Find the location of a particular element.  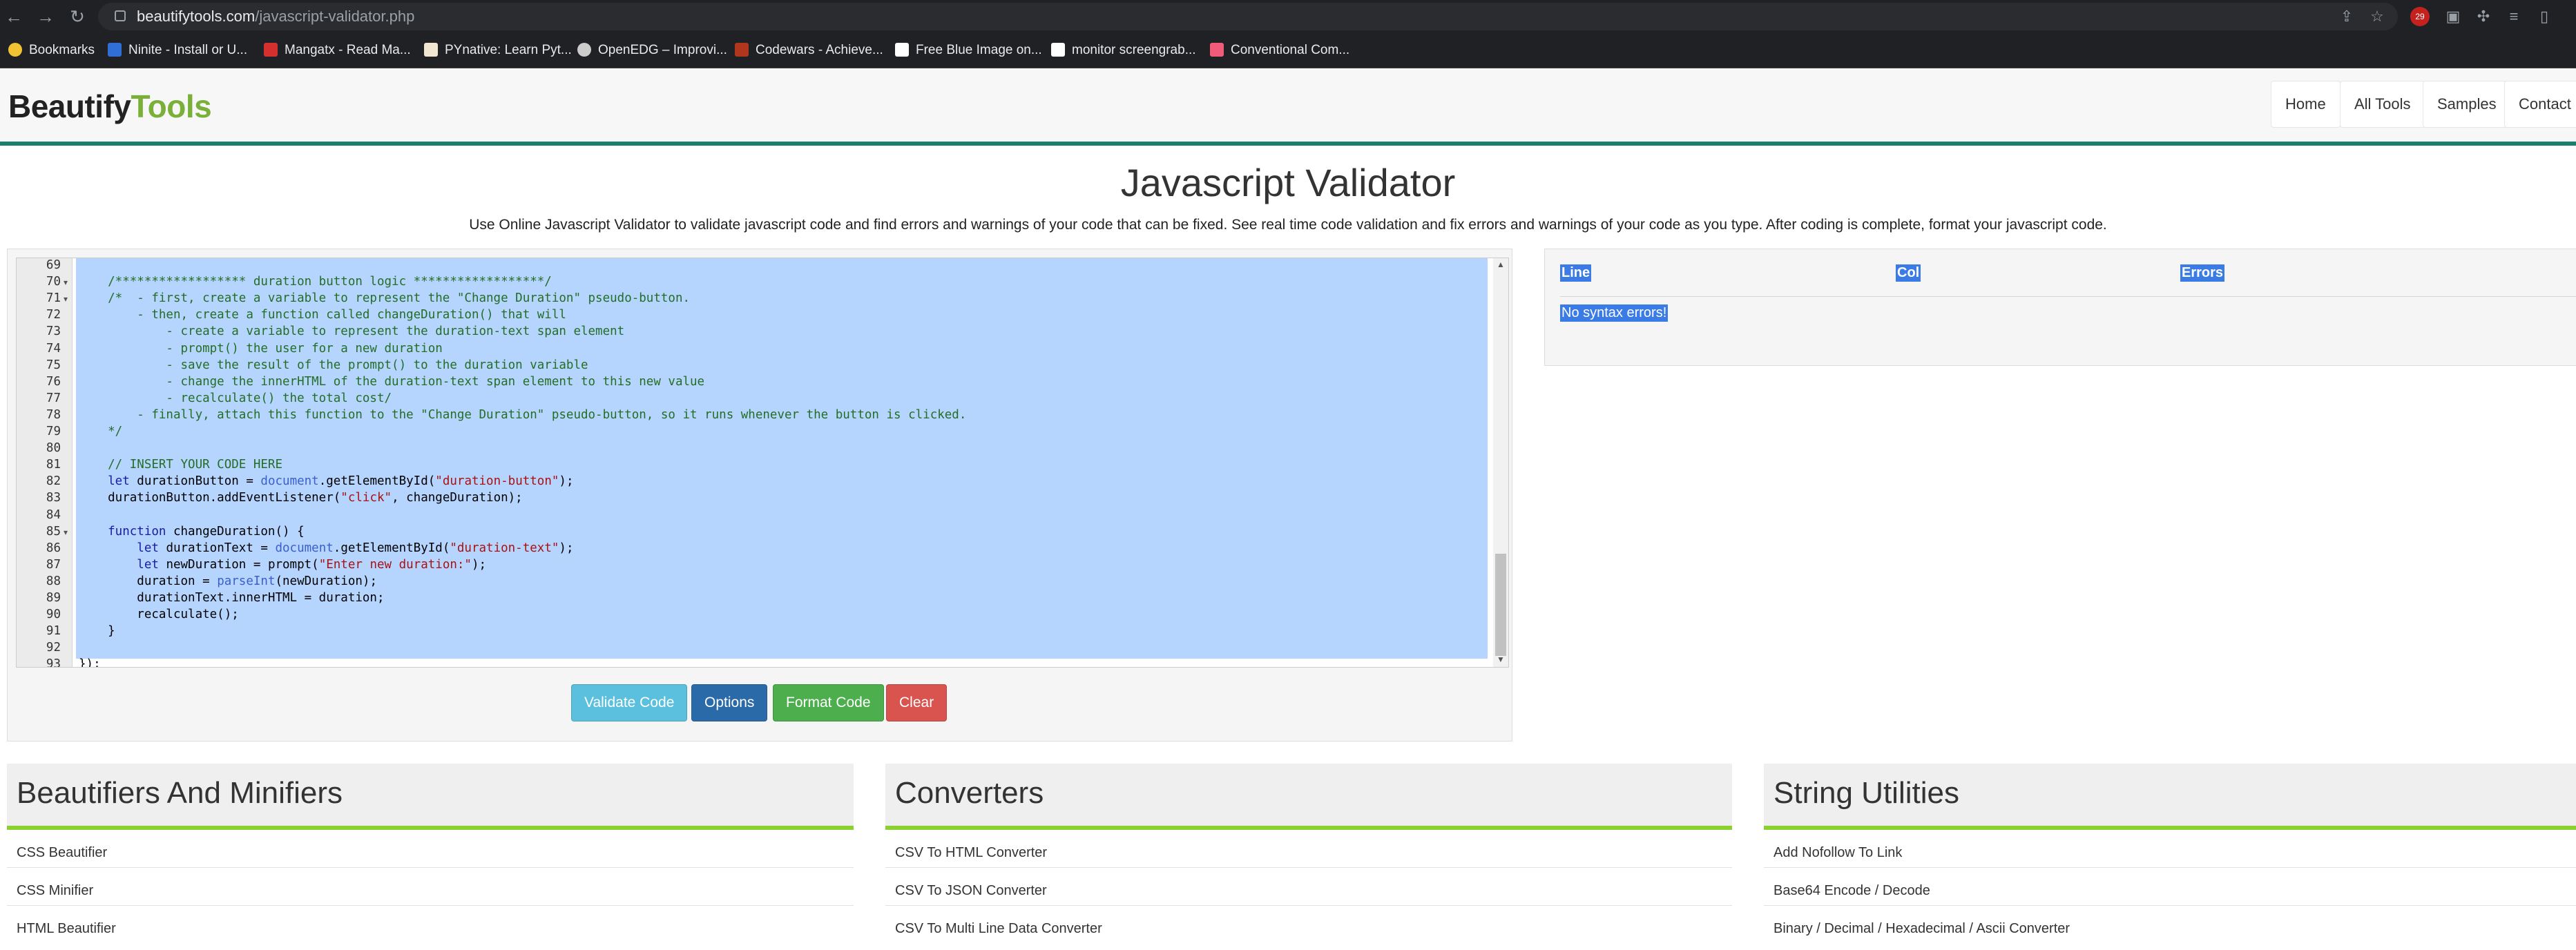

clear-button: Clear is located at coordinates (917, 703).